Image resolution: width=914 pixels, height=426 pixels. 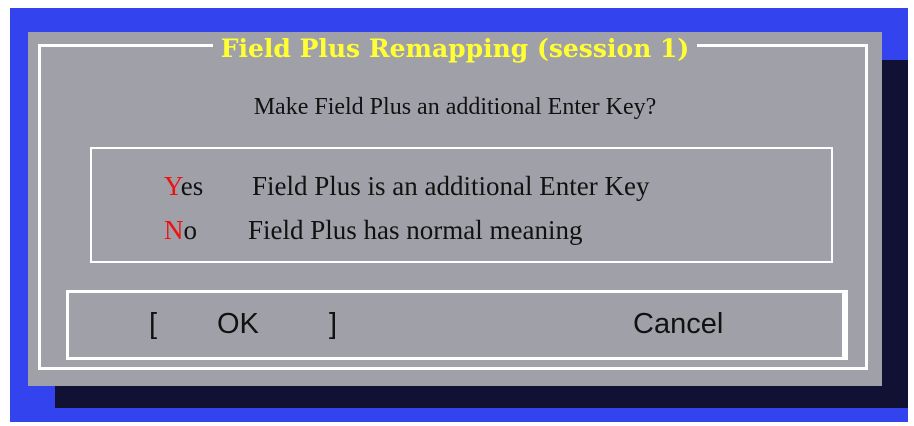 I want to click on option-no-label-rest: o, so click(x=190, y=230).